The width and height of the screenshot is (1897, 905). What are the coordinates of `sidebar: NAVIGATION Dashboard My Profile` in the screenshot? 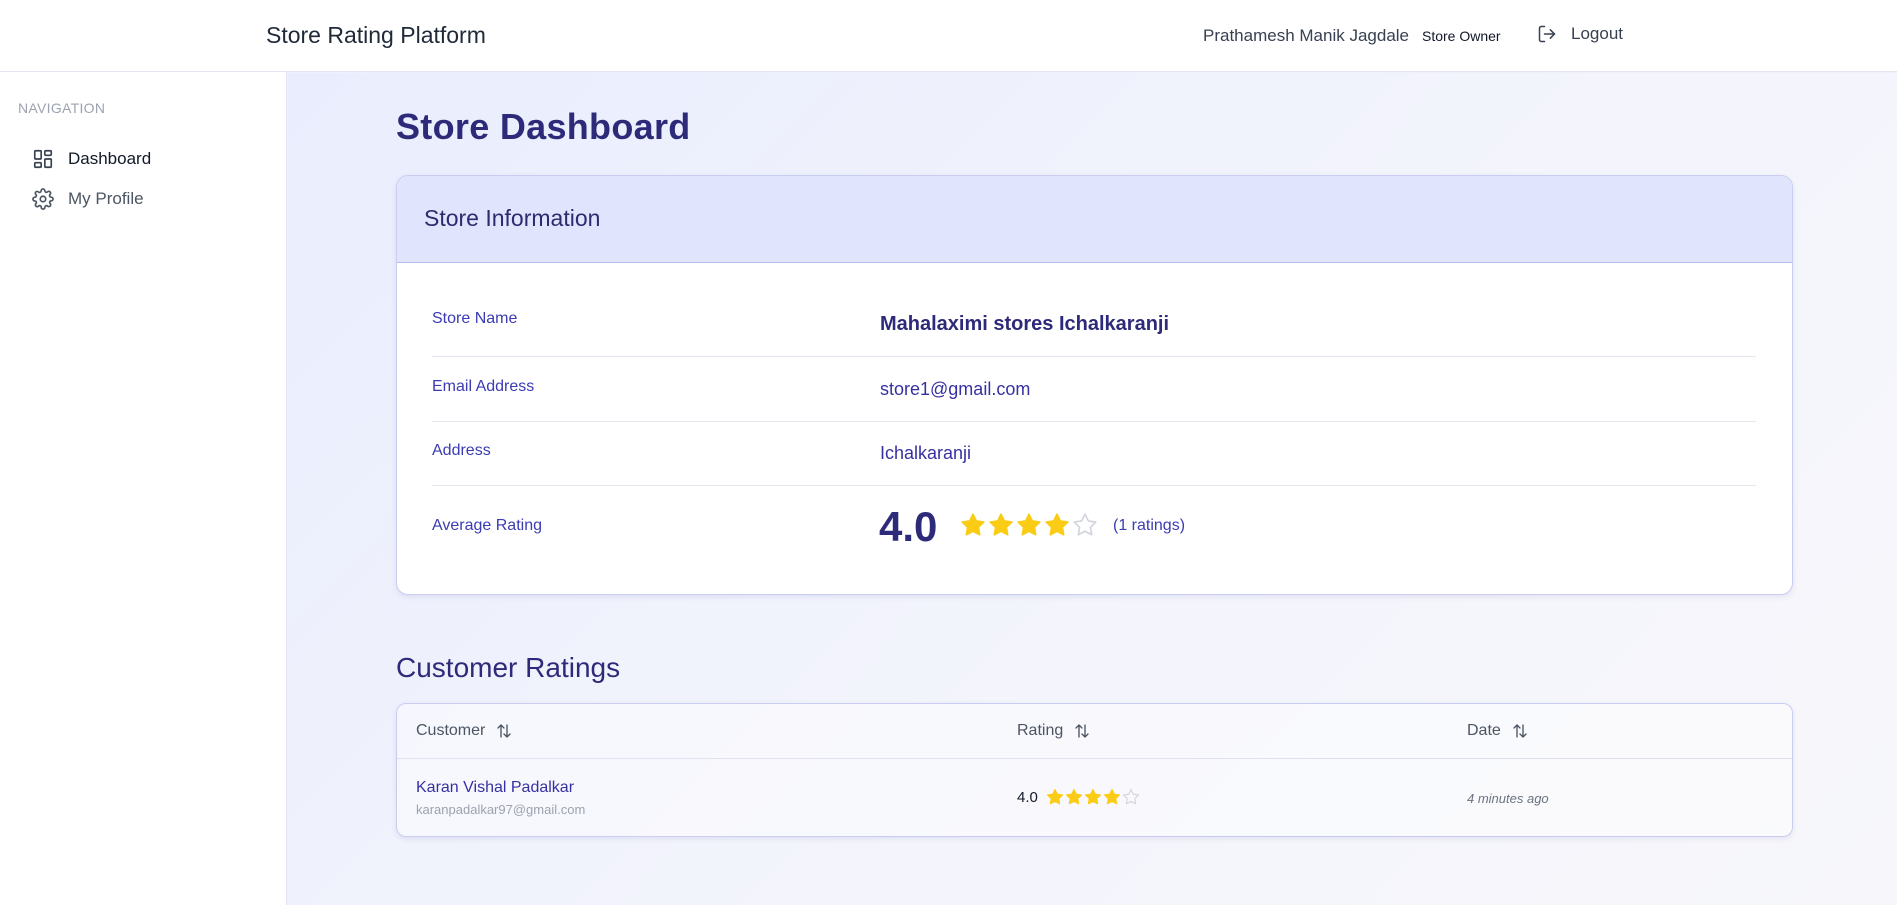 It's located at (143, 488).